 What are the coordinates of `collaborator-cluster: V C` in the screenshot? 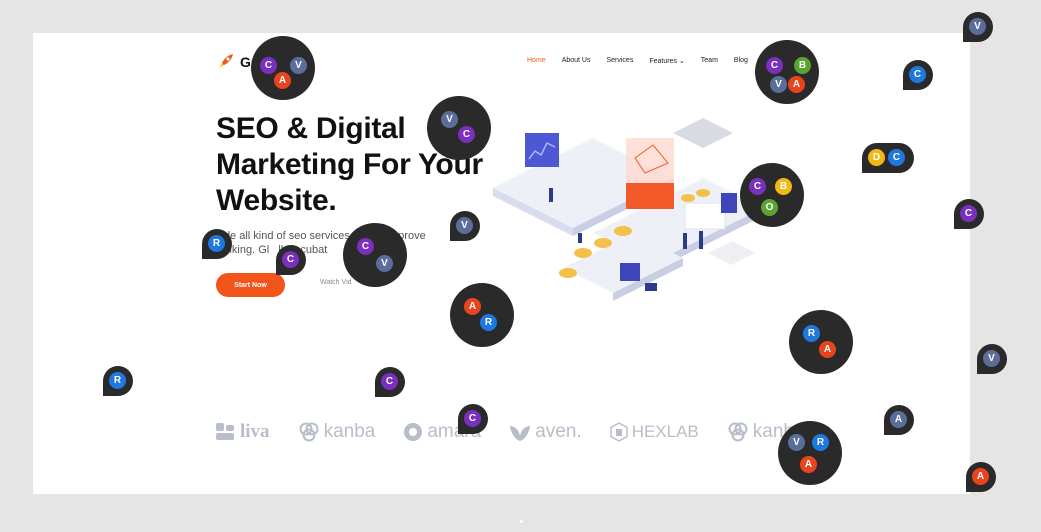 It's located at (459, 128).